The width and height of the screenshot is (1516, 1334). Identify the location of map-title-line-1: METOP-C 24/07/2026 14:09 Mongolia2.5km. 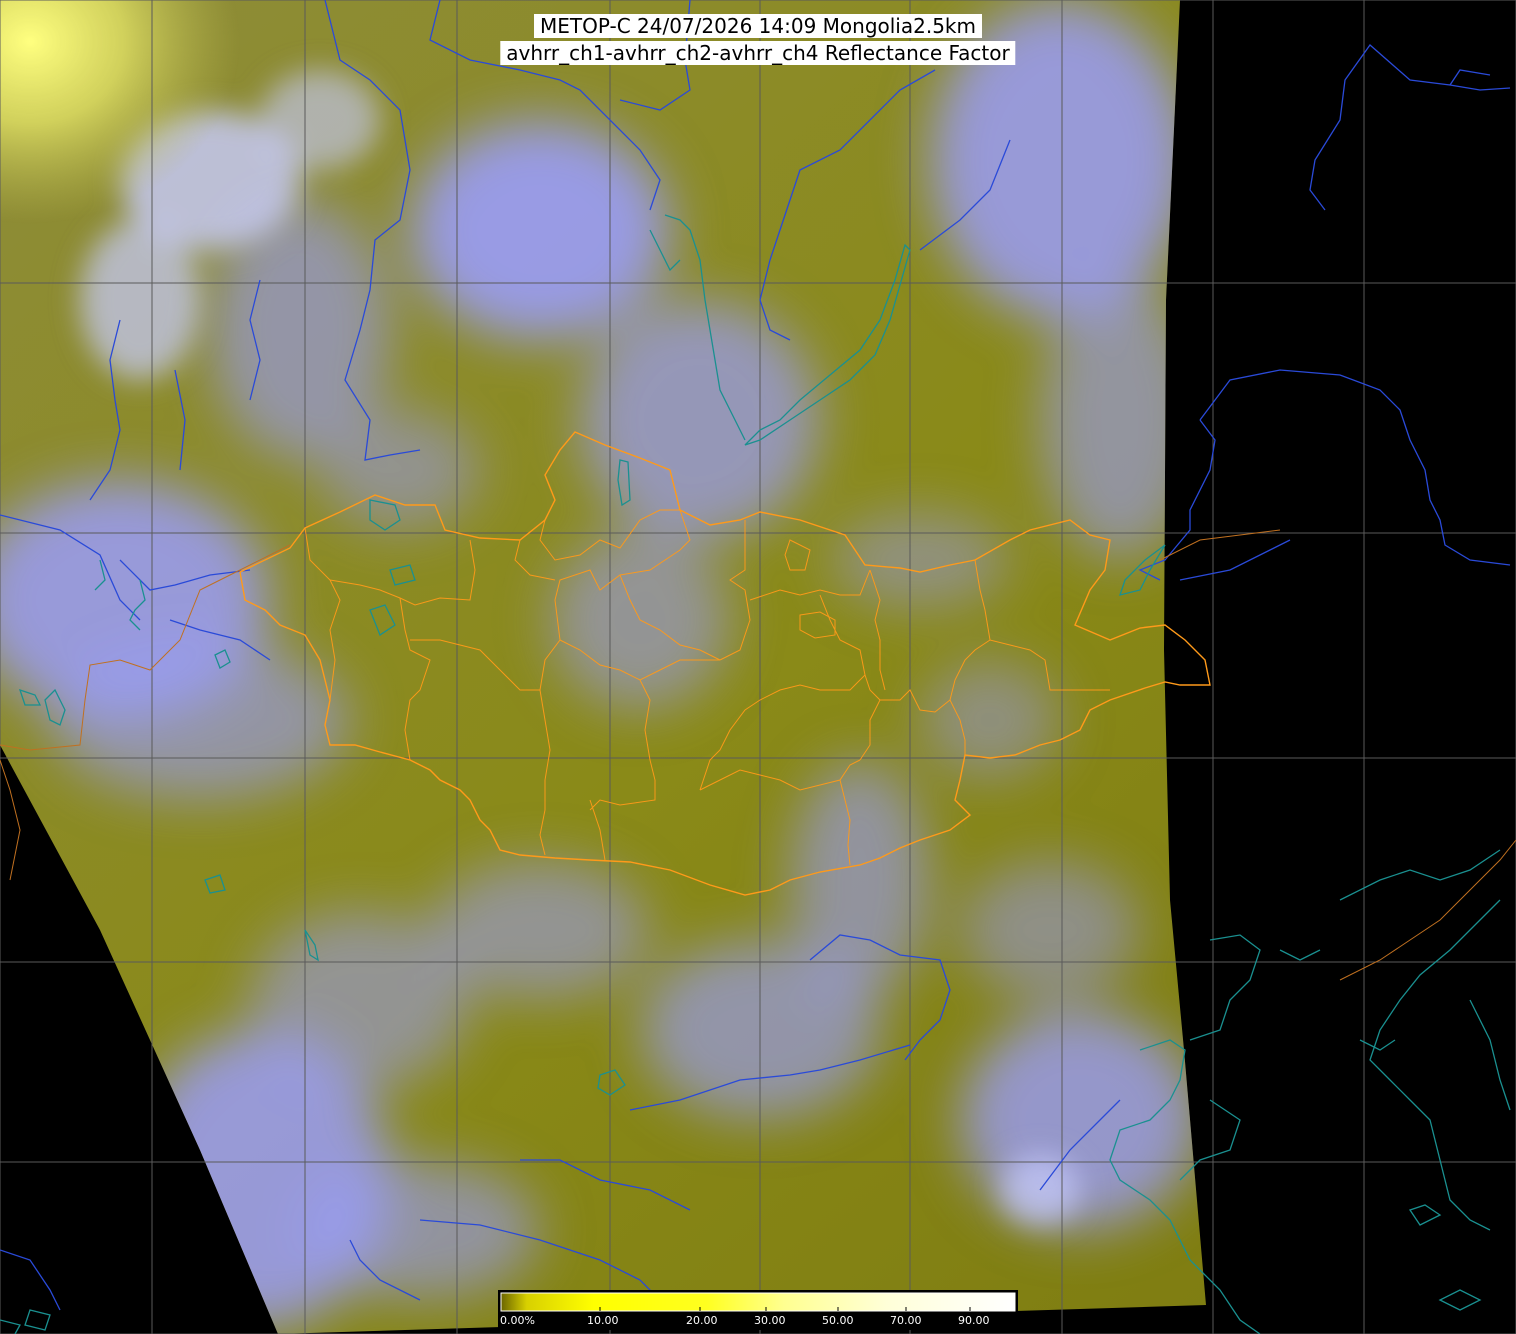
(758, 26).